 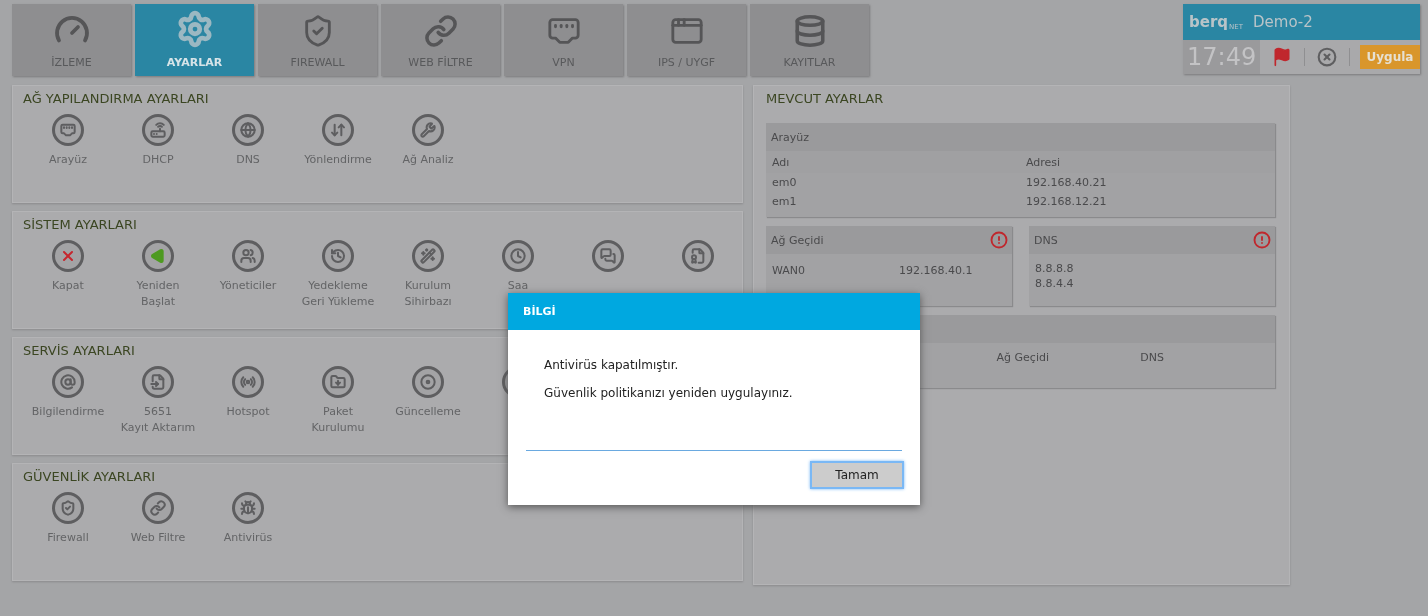 What do you see at coordinates (158, 160) in the screenshot?
I see `setting-label: DHCP` at bounding box center [158, 160].